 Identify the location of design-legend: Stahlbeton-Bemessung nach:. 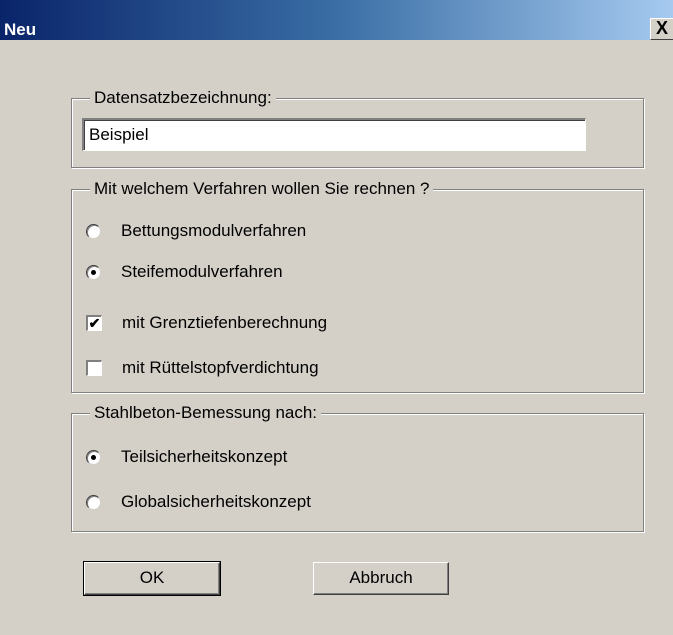
(206, 413).